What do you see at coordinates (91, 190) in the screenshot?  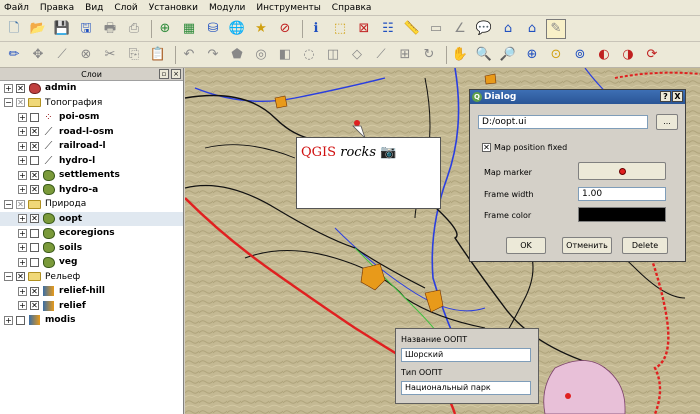 I see `layer-item: + ✕ hydro-a` at bounding box center [91, 190].